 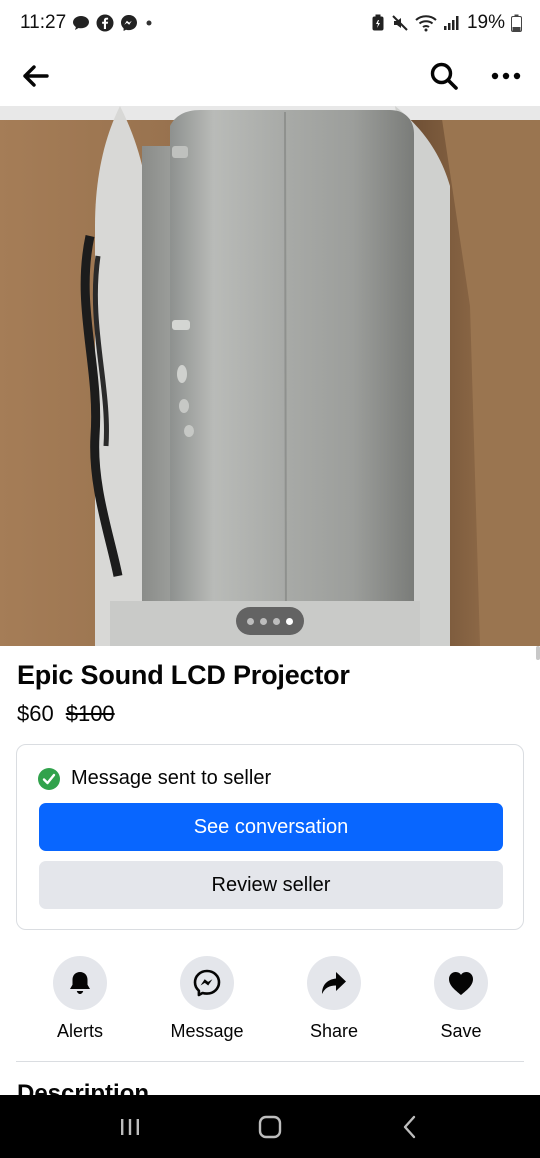 I want to click on home-icon, so click(x=270, y=1127).